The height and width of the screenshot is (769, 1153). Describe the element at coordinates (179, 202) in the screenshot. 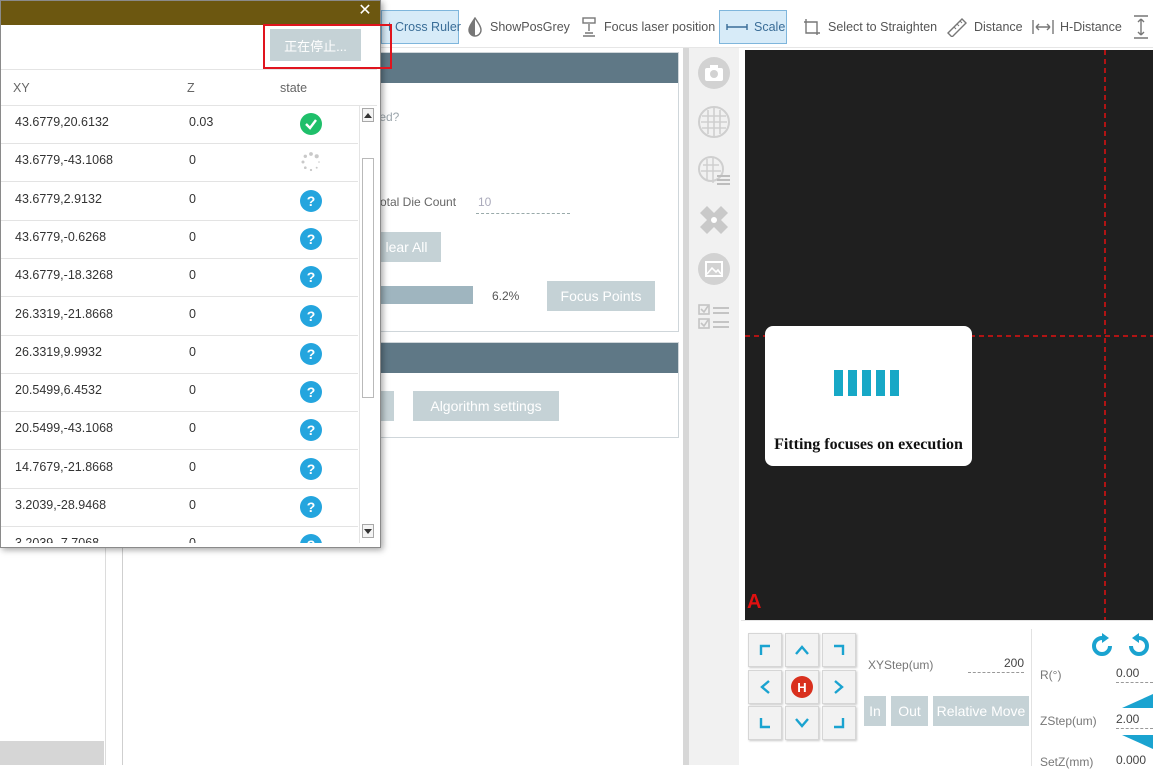

I see `table-row: 43.6779,2.9132 0?` at that location.